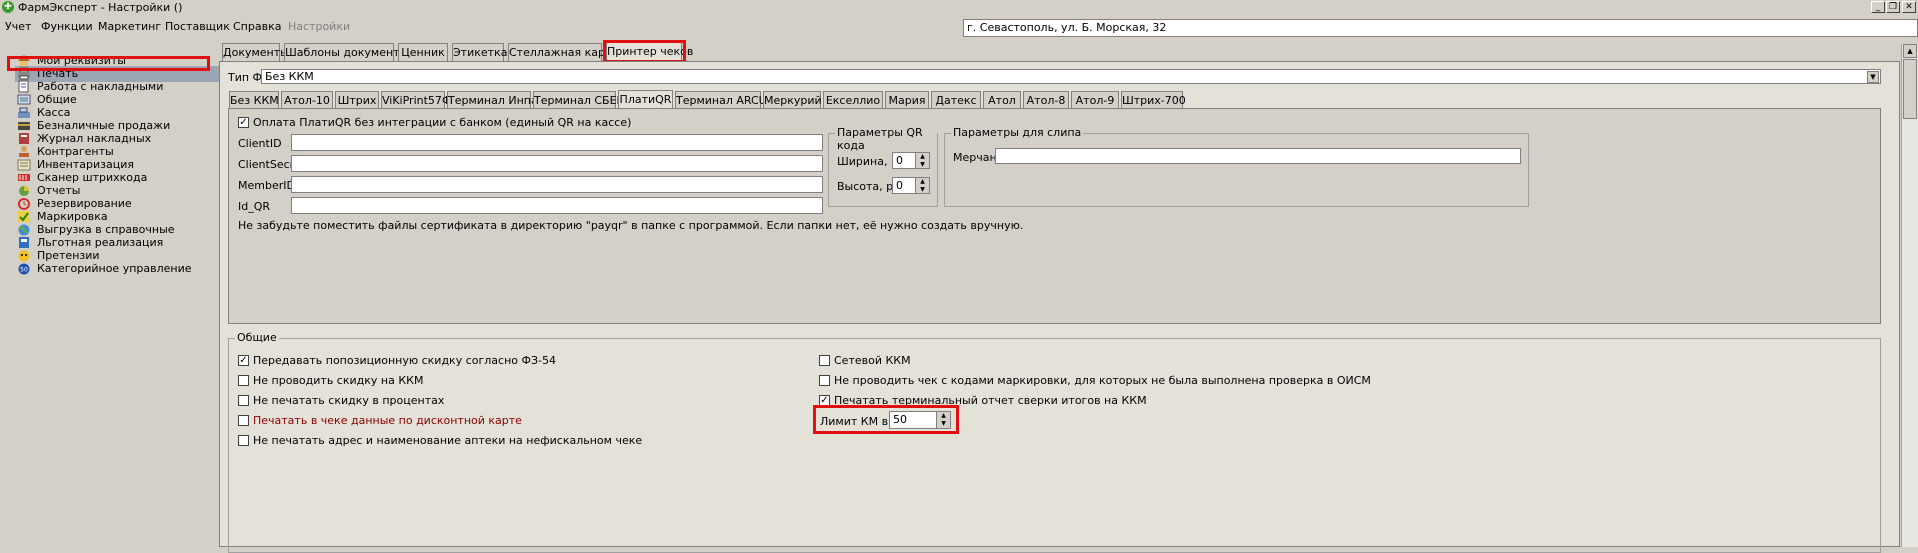 This screenshot has width=1918, height=553. What do you see at coordinates (911, 185) in the screenshot?
I see `qr-height-spinner: 0 ▲ ▼` at bounding box center [911, 185].